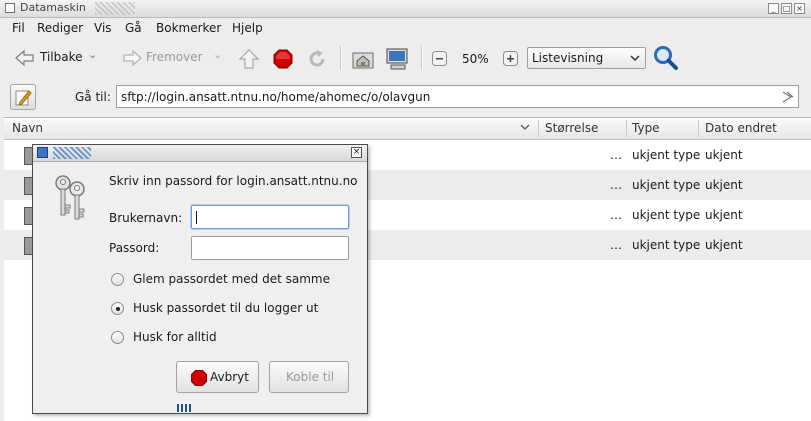 This screenshot has height=421, width=811. What do you see at coordinates (93, 97) in the screenshot?
I see `goto-label: Gå til:` at bounding box center [93, 97].